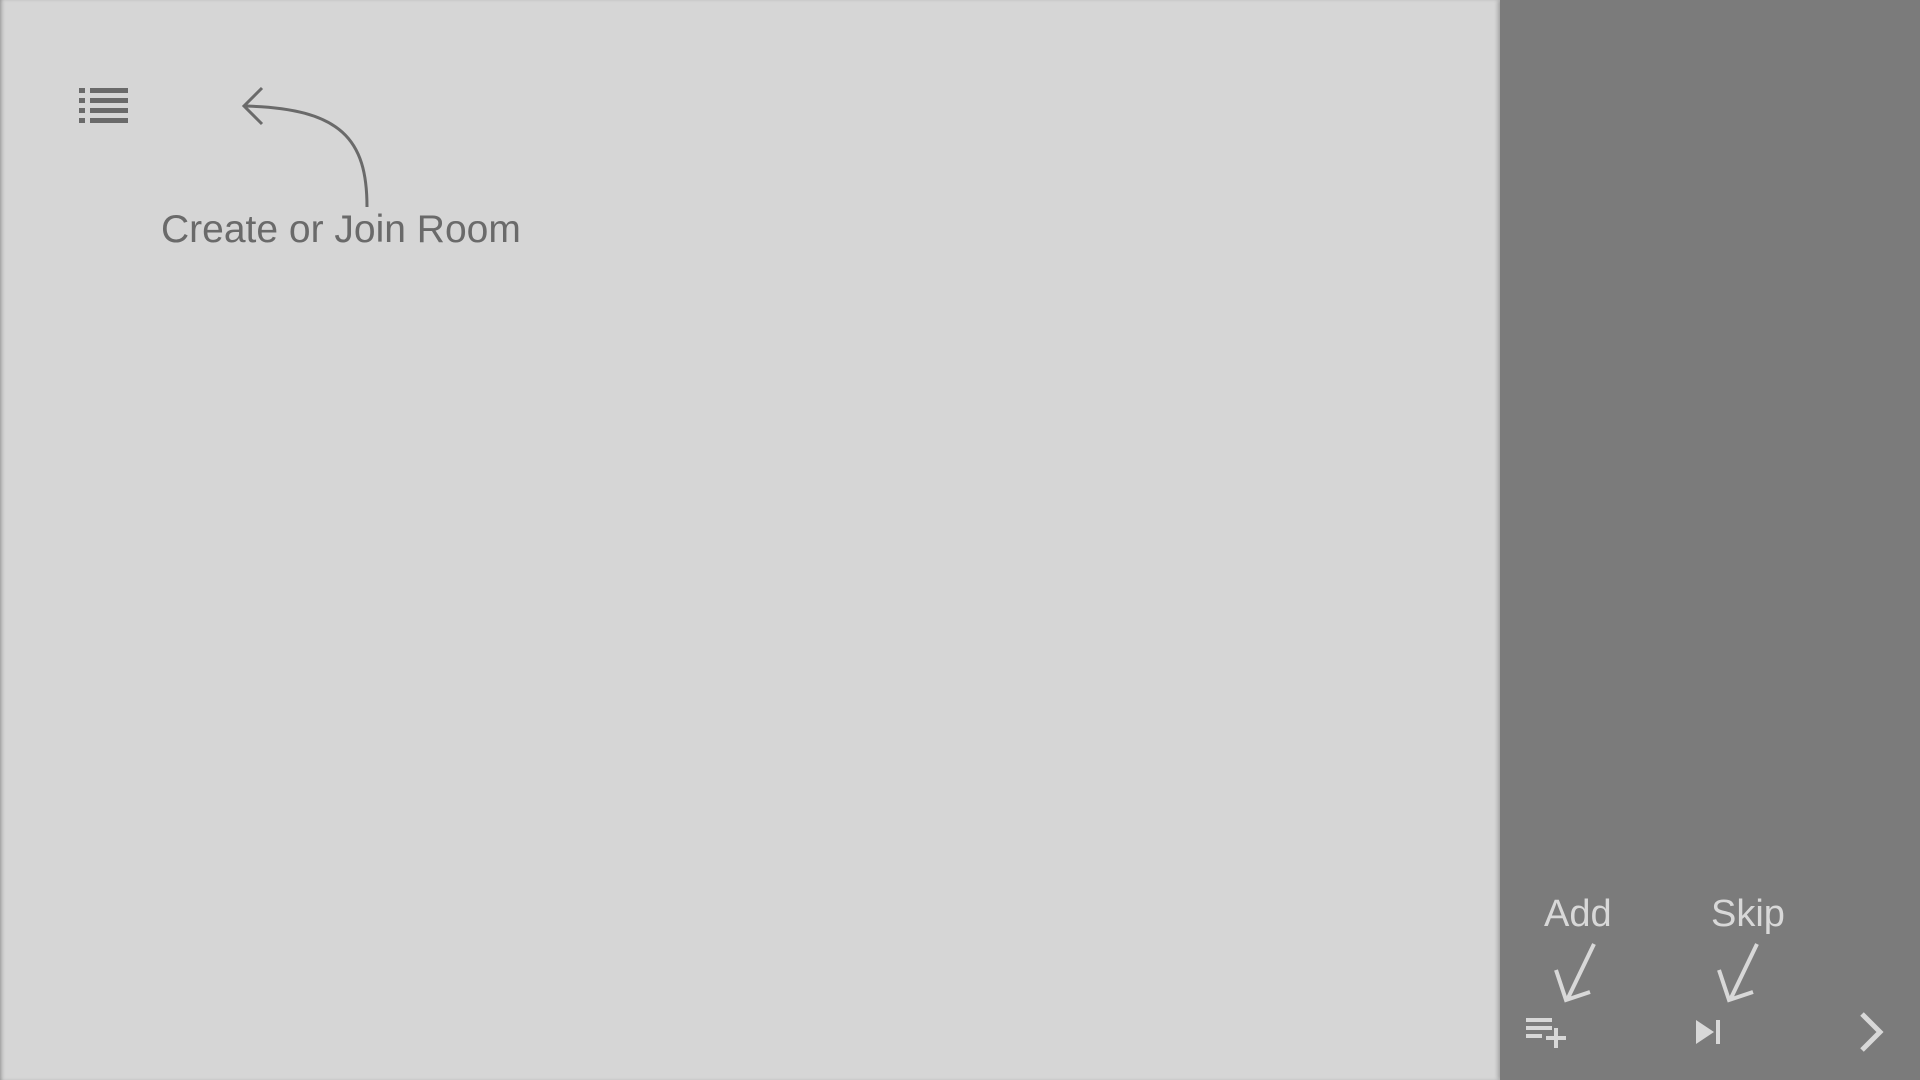 This screenshot has height=1080, width=1920. I want to click on create-join-room-hint: Create or Join Room, so click(341, 229).